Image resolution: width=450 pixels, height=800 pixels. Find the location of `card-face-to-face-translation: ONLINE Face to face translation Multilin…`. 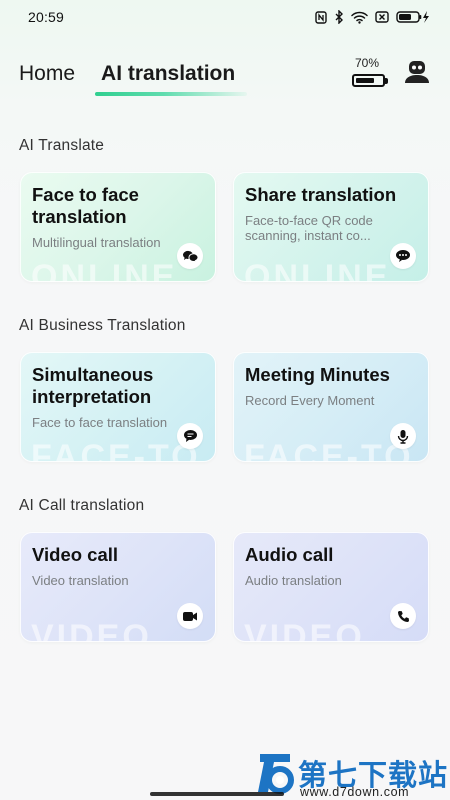

card-face-to-face-translation: ONLINE Face to face translation Multilin… is located at coordinates (118, 227).